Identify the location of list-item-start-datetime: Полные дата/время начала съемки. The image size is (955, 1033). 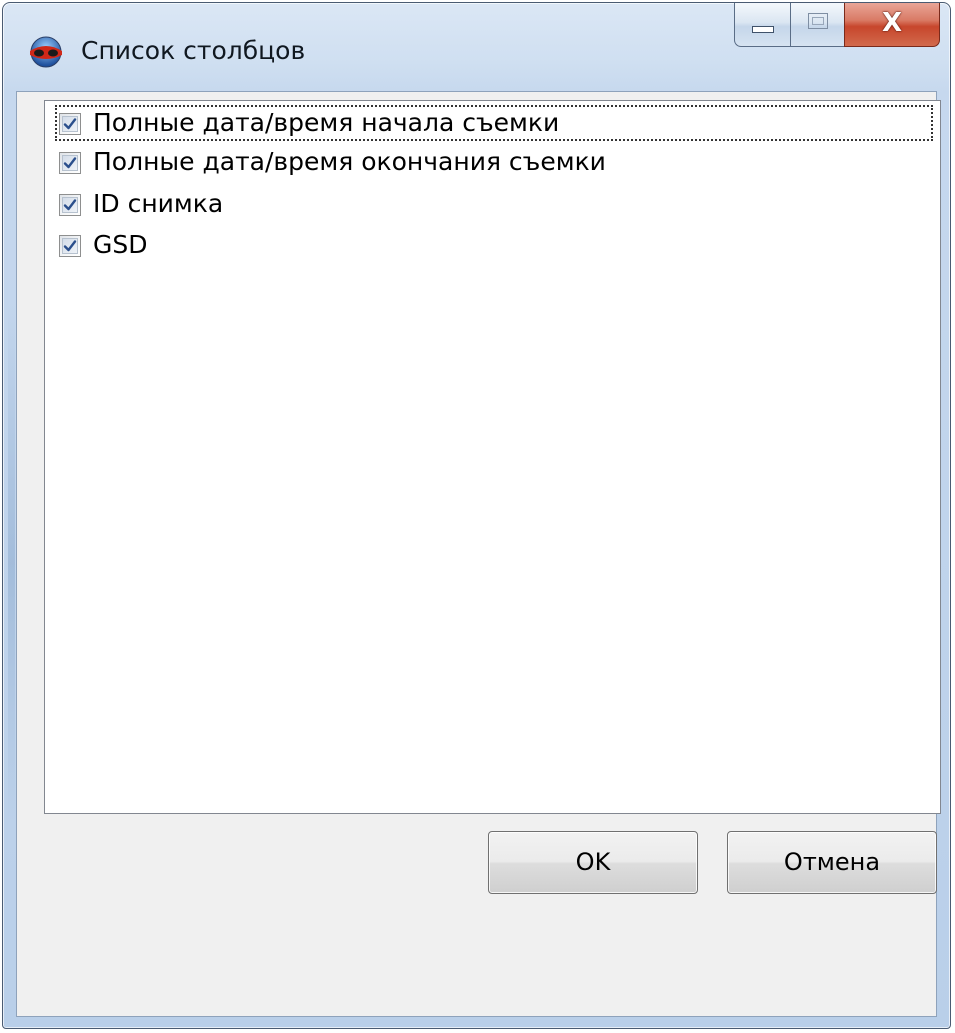
(494, 123).